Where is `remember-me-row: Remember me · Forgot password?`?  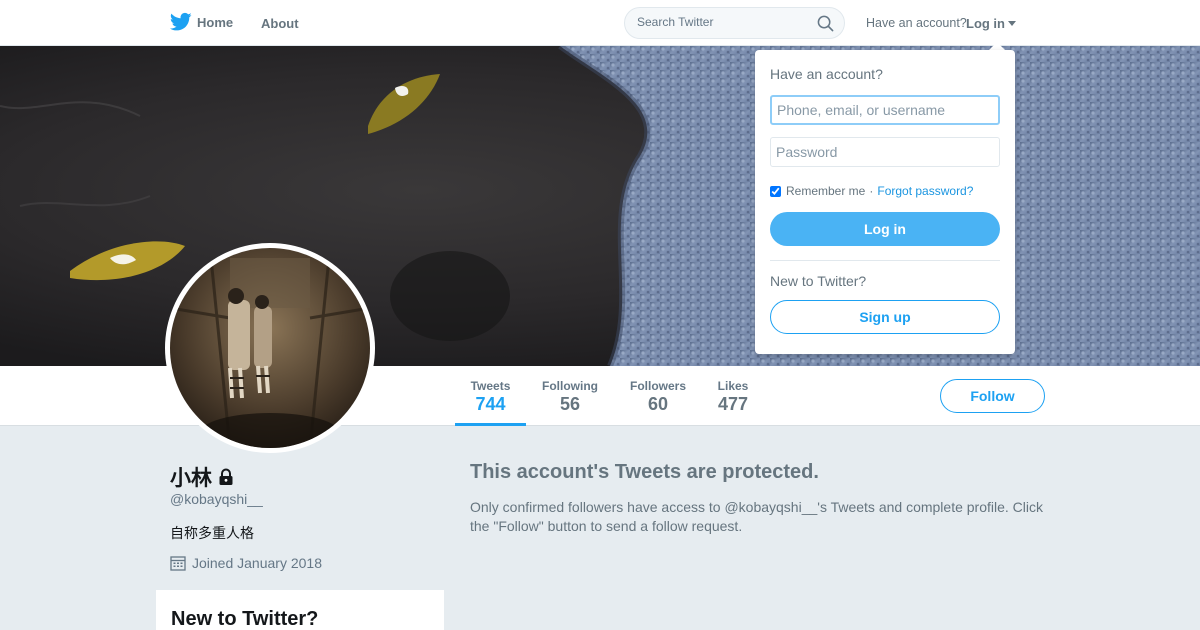
remember-me-row: Remember me · Forgot password? is located at coordinates (871, 191).